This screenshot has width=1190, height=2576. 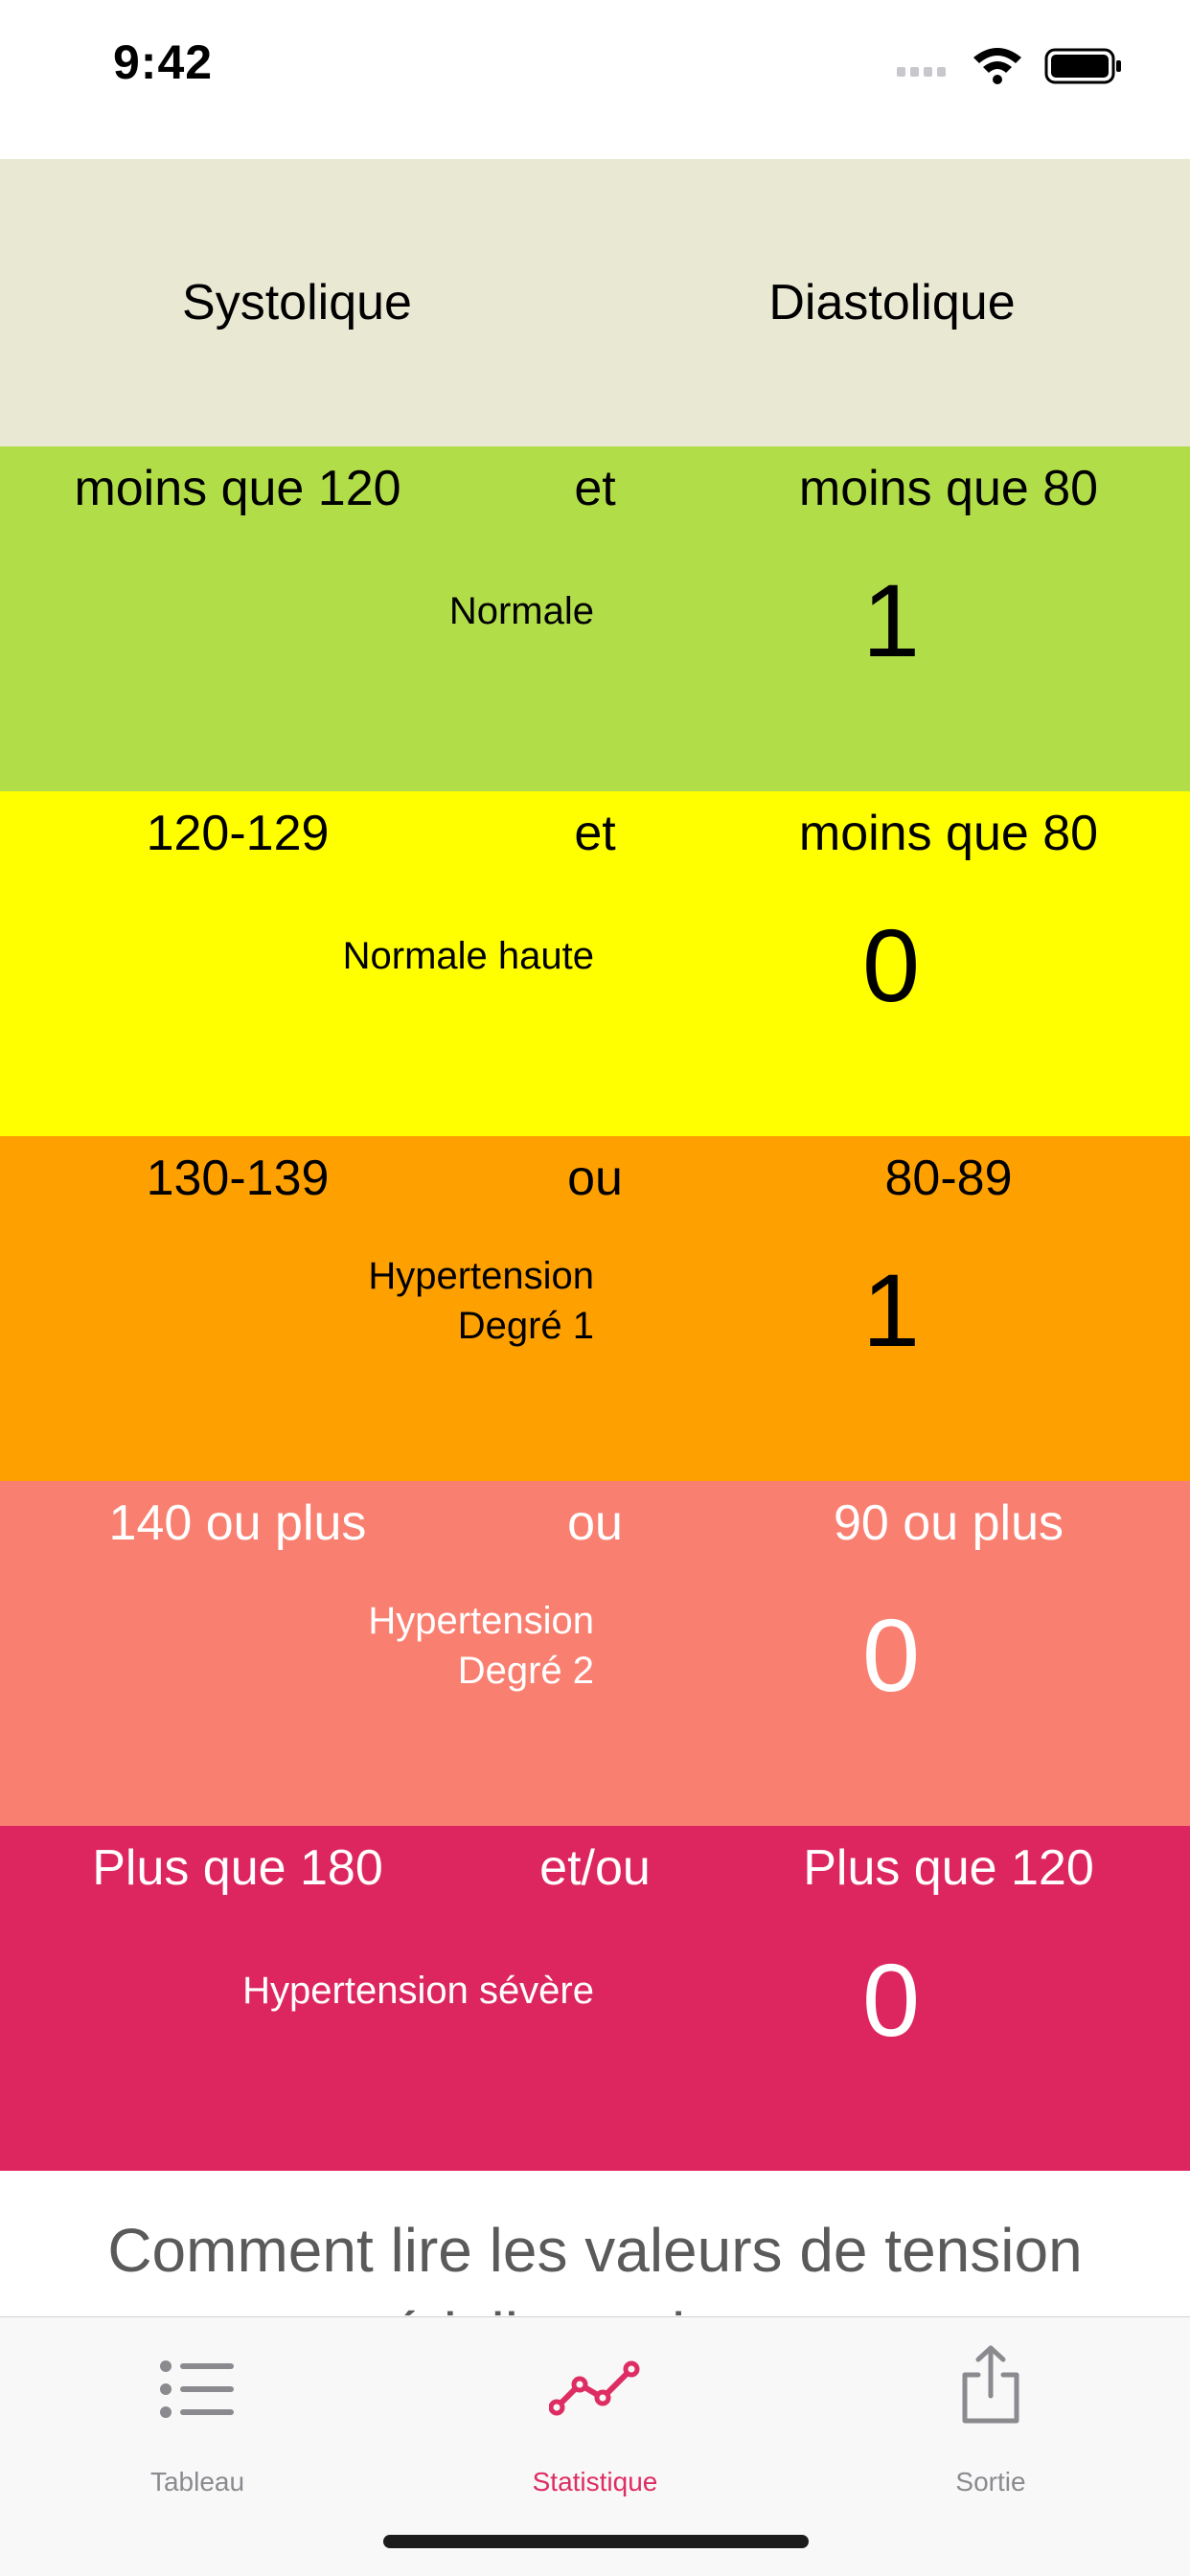 I want to click on band-normal: moins que 120 et moins que 80 Normale 1, so click(x=595, y=618).